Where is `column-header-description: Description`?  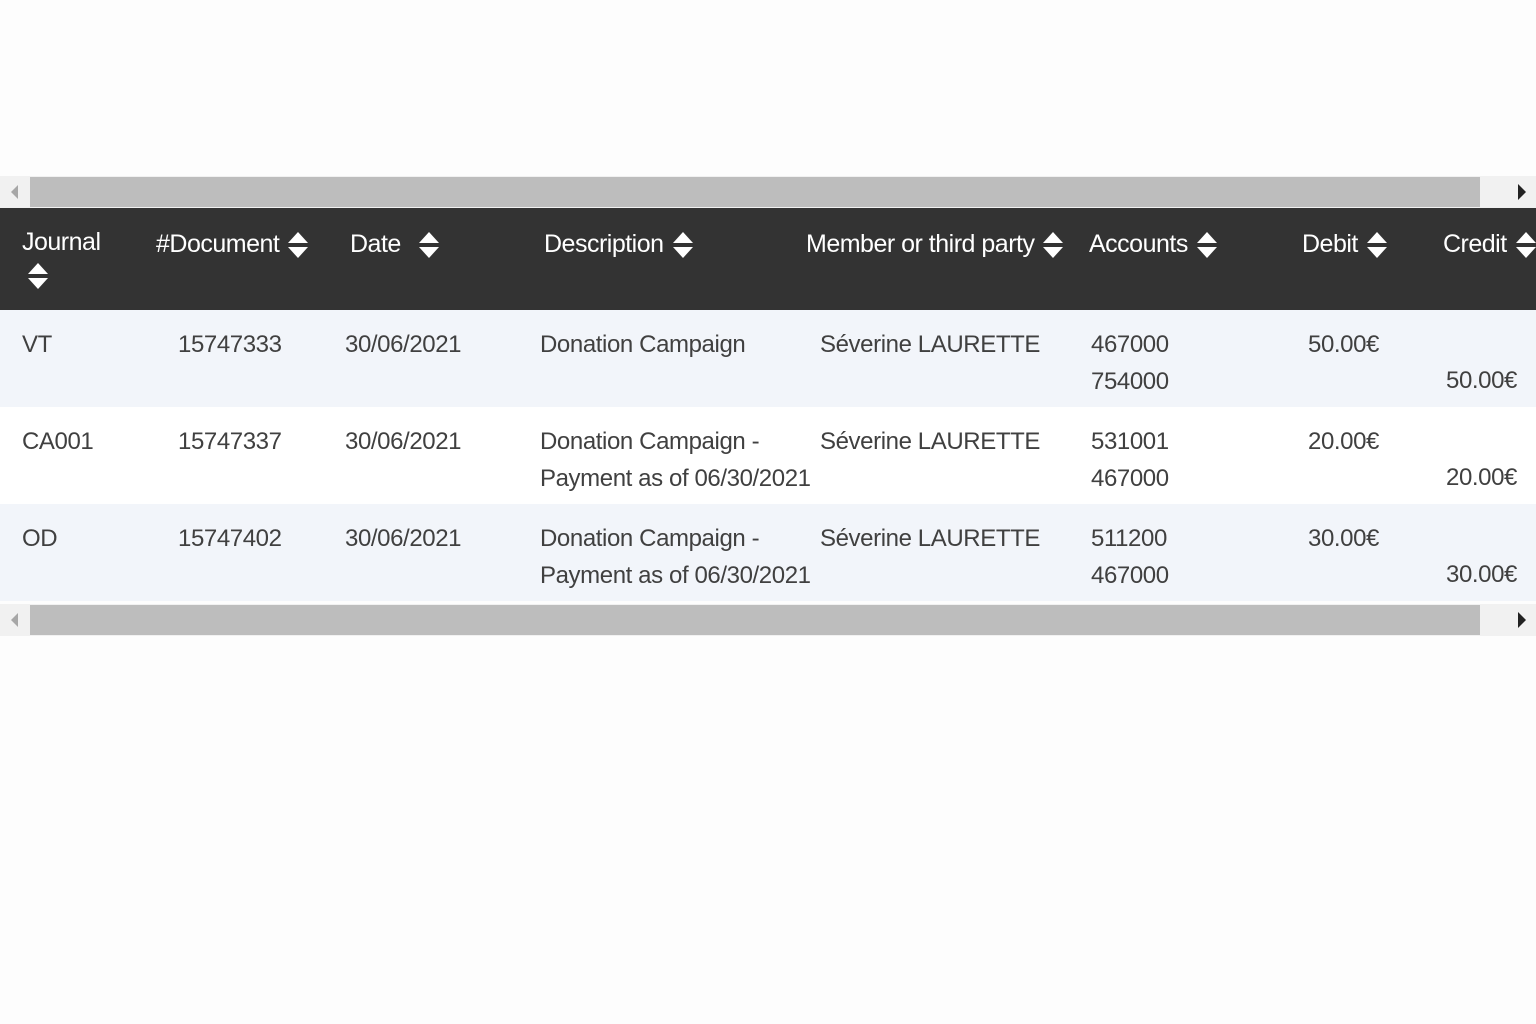
column-header-description: Description is located at coordinates (618, 244).